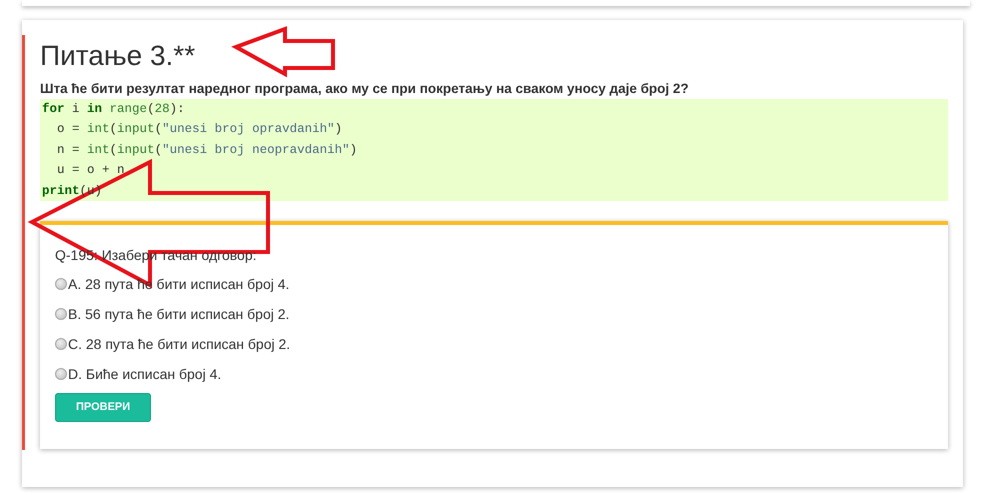 This screenshot has height=495, width=992. What do you see at coordinates (118, 56) in the screenshot?
I see `question-title: Питање 3.**` at bounding box center [118, 56].